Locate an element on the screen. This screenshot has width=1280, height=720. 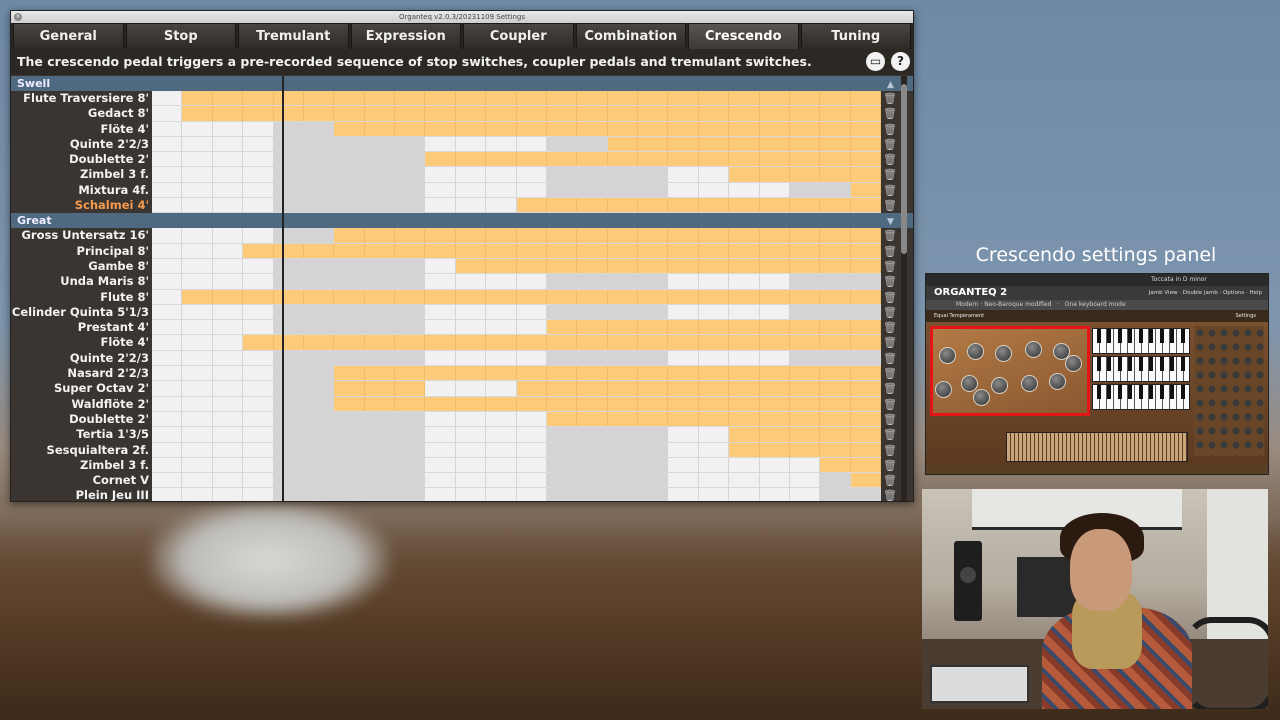
tab-tuning: Tuning is located at coordinates (855, 36).